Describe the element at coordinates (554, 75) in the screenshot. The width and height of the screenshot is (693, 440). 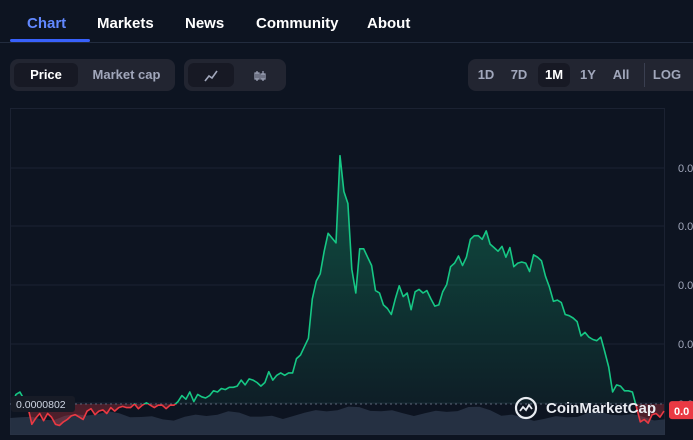
I see `range-1m-button: 1M` at that location.